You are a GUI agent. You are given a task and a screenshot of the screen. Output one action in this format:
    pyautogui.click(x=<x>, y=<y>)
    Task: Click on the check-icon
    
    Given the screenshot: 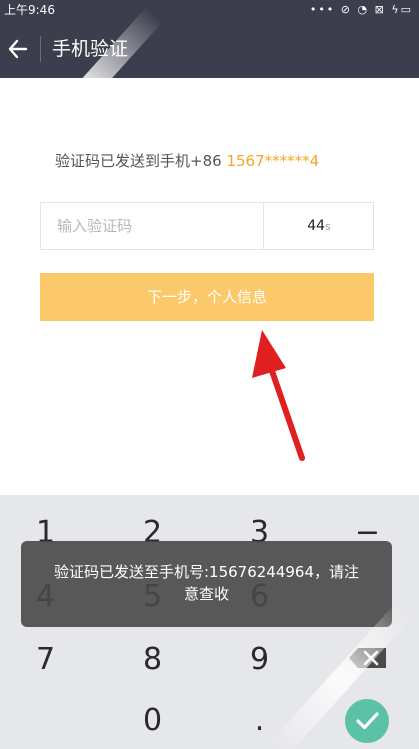 What is the action you would take?
    pyautogui.click(x=367, y=721)
    